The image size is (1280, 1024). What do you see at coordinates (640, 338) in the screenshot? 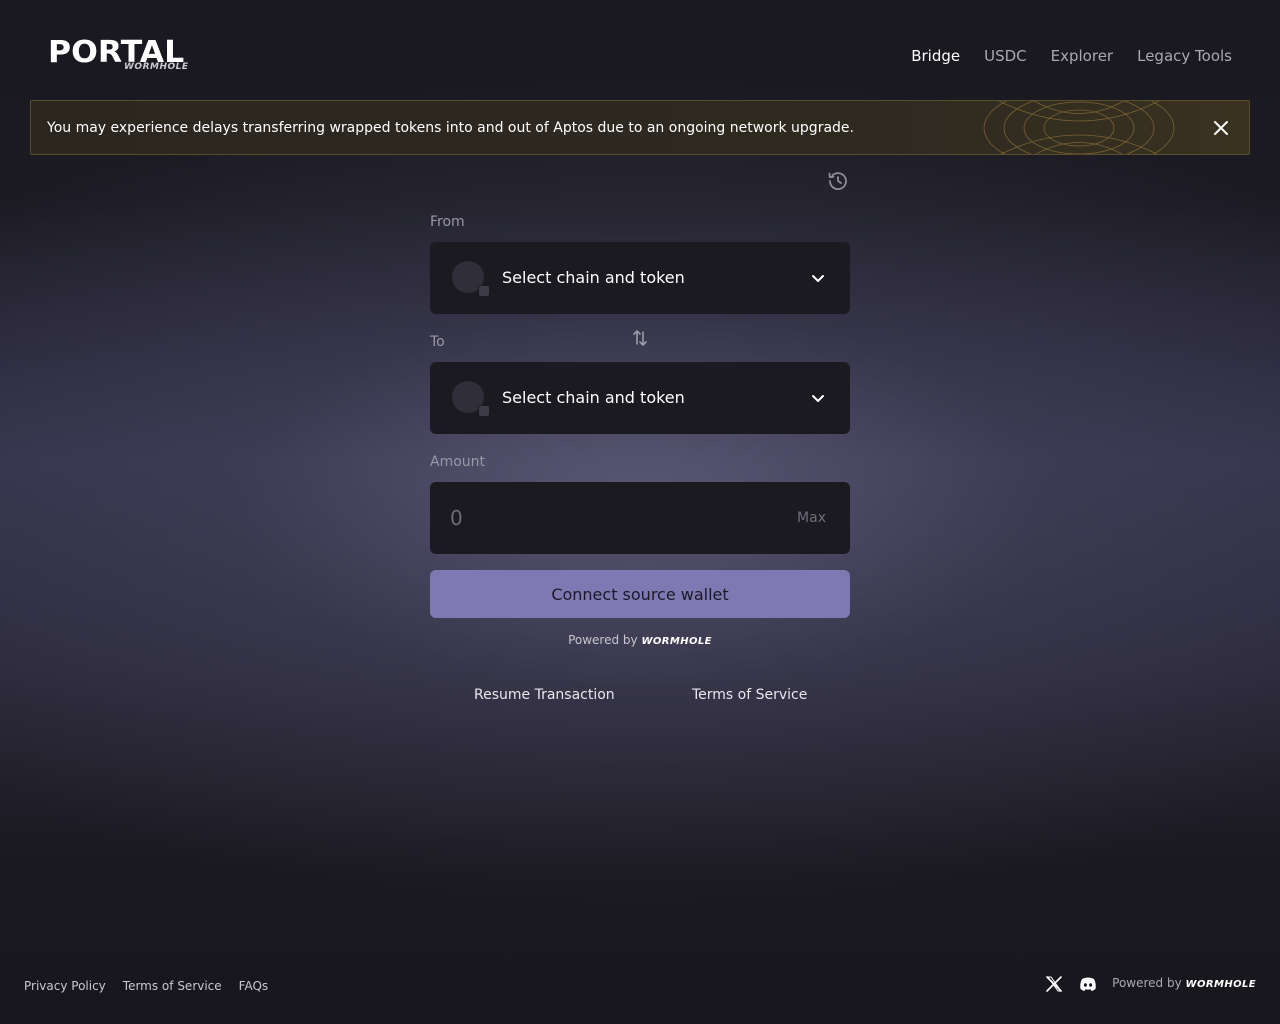
I see `swap-icon` at bounding box center [640, 338].